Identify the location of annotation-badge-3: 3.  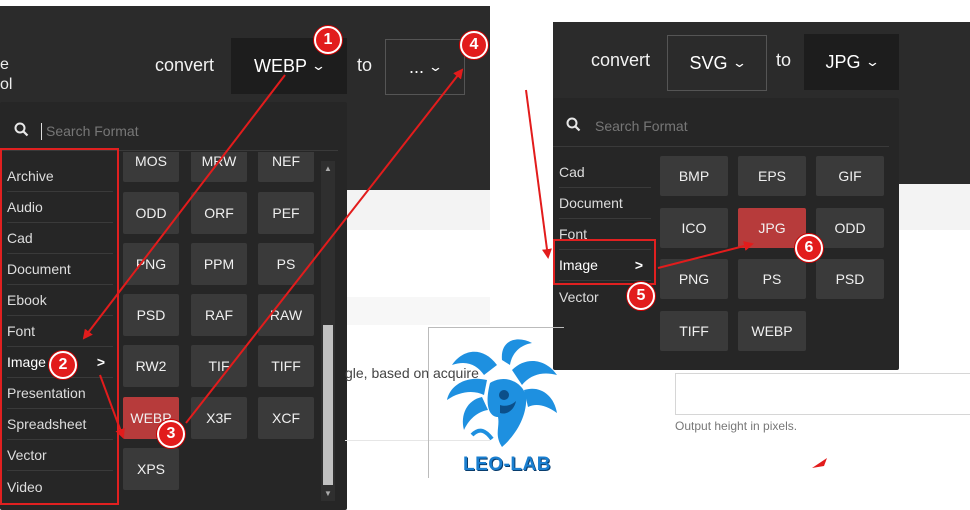
(171, 434).